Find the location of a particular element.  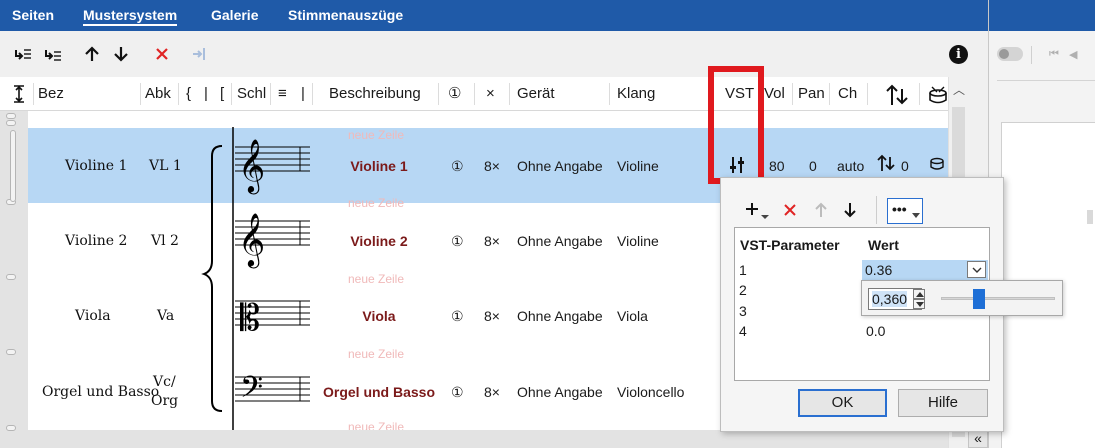

row-klang: Violoncello is located at coordinates (650, 392).